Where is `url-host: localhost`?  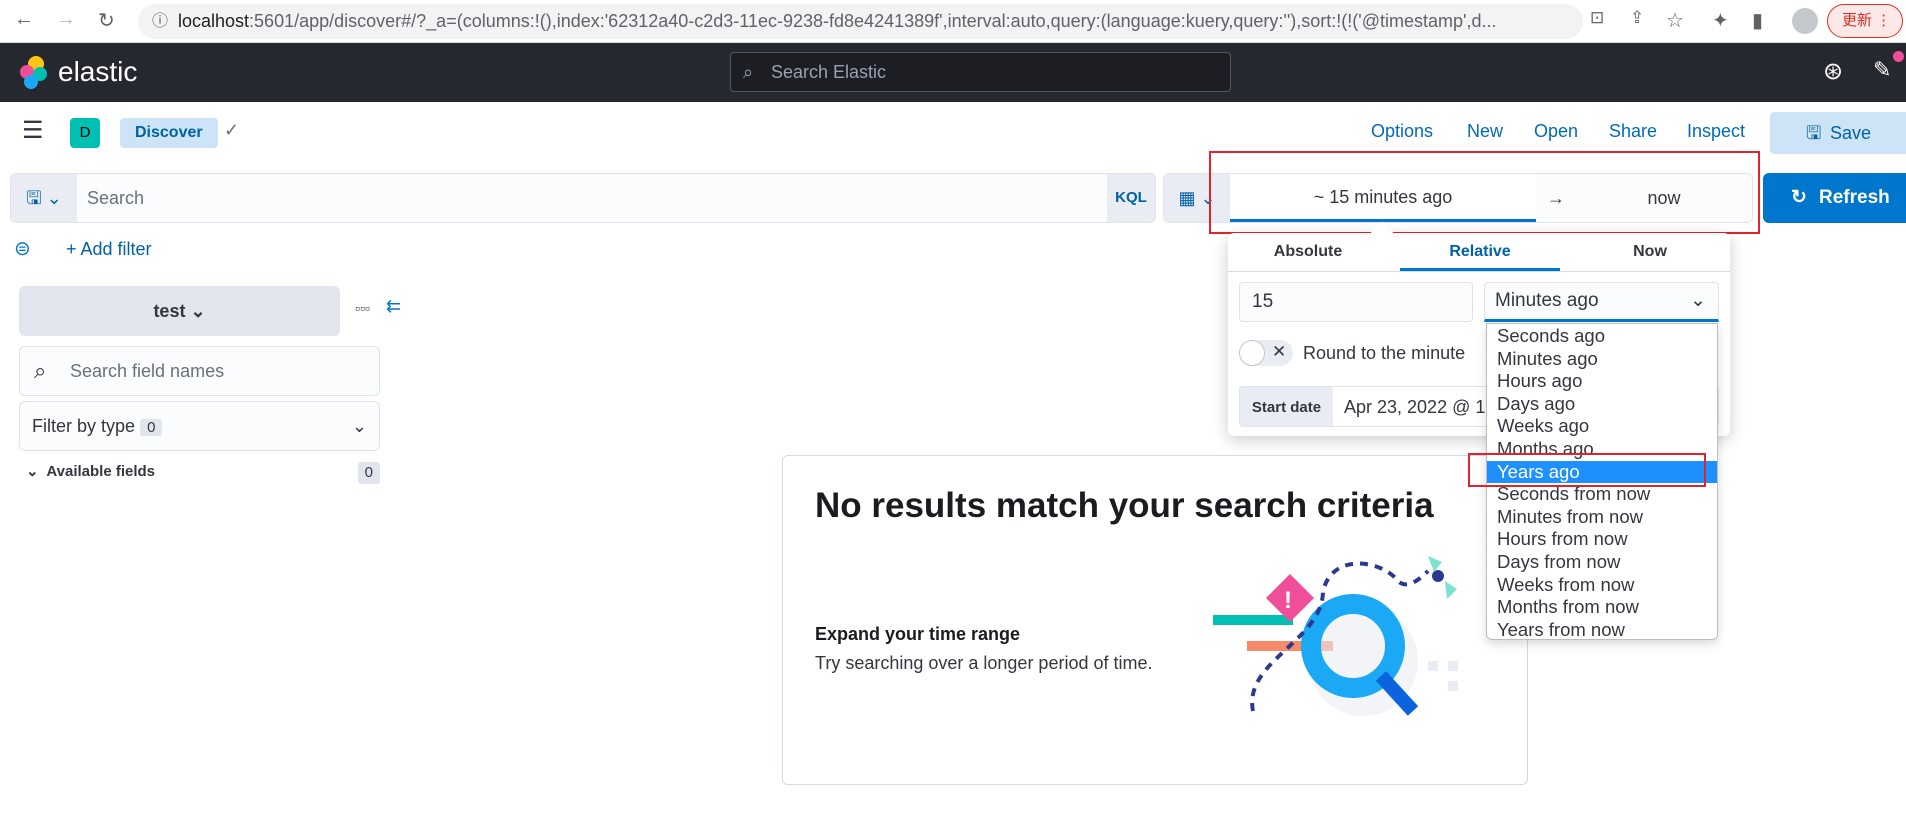 url-host: localhost is located at coordinates (214, 21).